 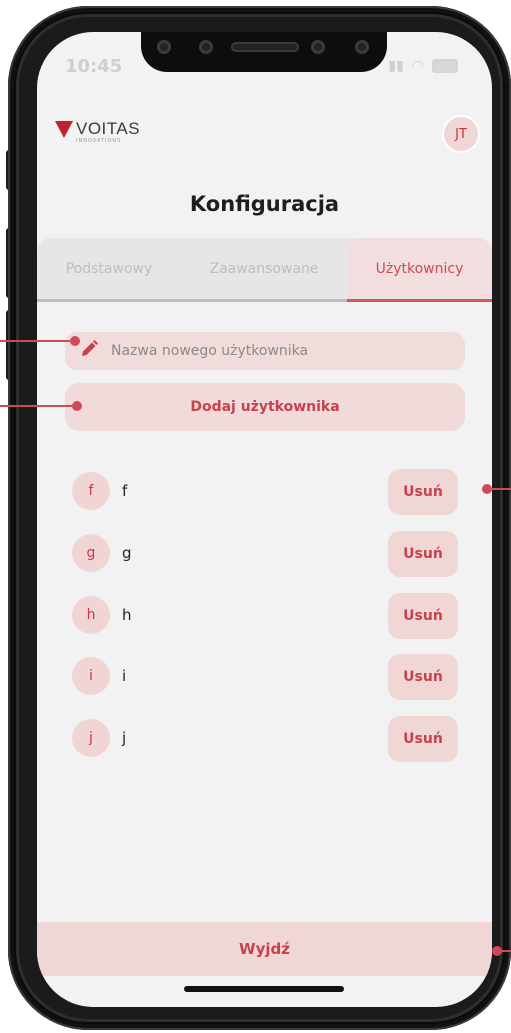 I want to click on add-user-button: Dodaj użytkownika, so click(x=265, y=407).